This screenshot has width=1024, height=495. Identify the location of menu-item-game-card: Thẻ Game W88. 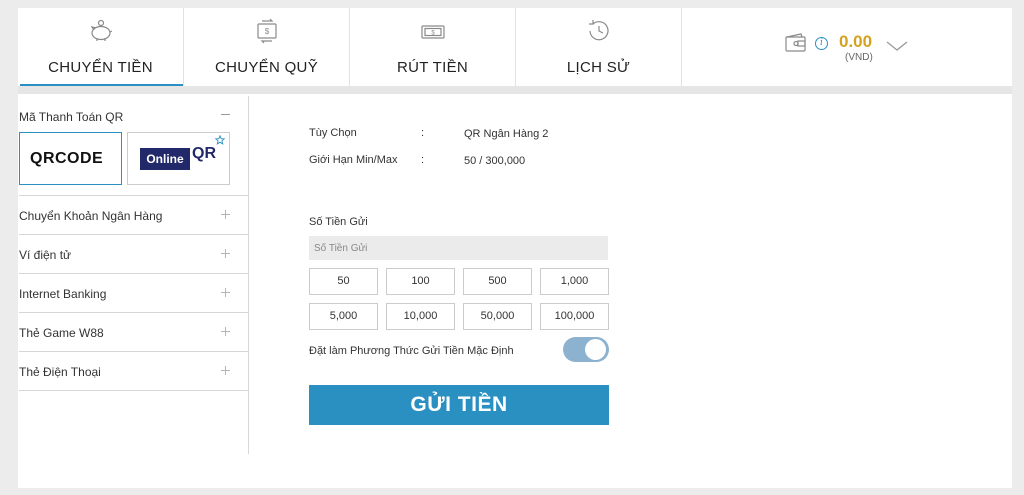
(133, 332).